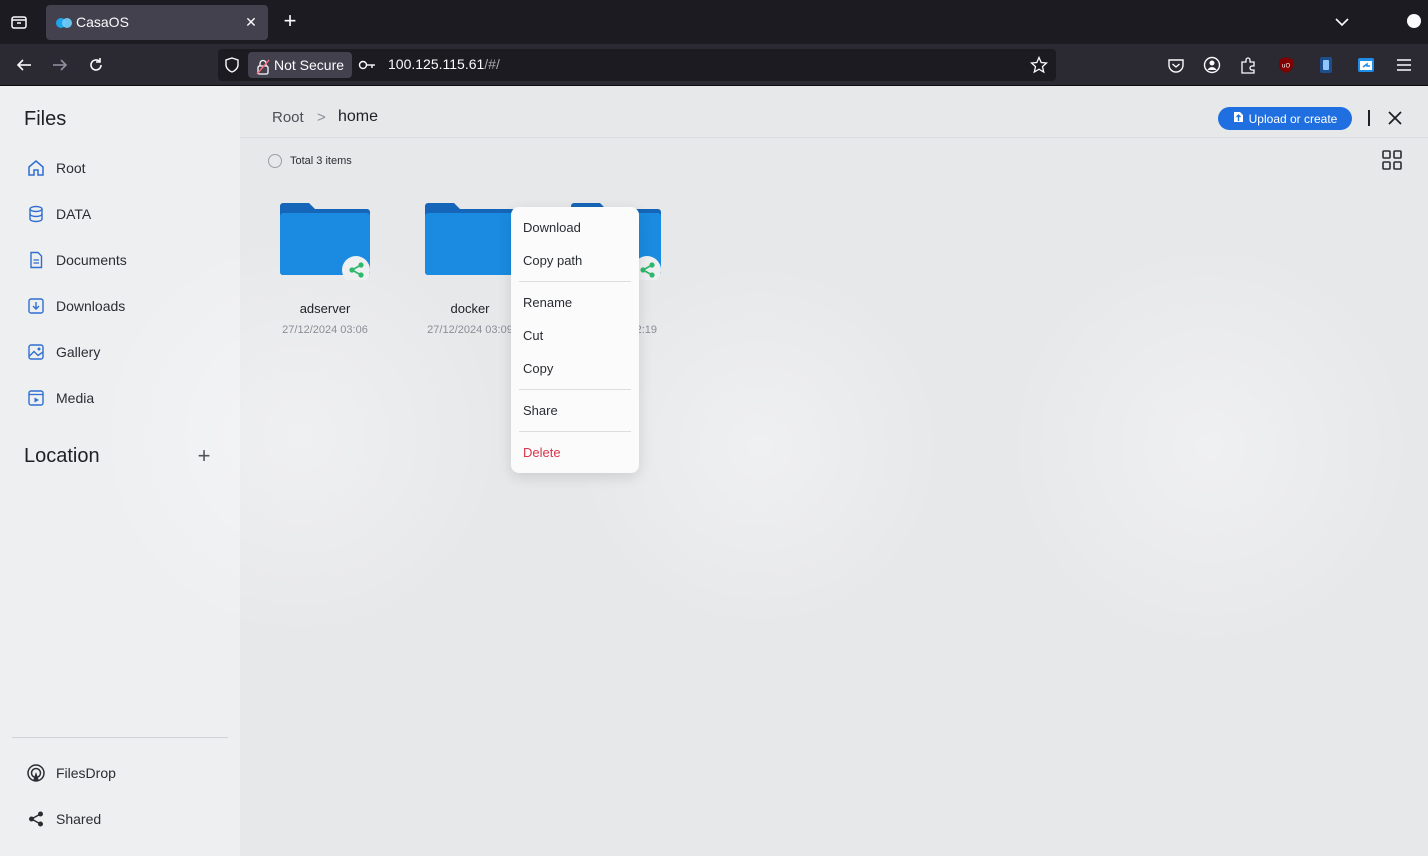 The width and height of the screenshot is (1428, 856). What do you see at coordinates (552, 260) in the screenshot?
I see `menu-item-copy-path: Copy path` at bounding box center [552, 260].